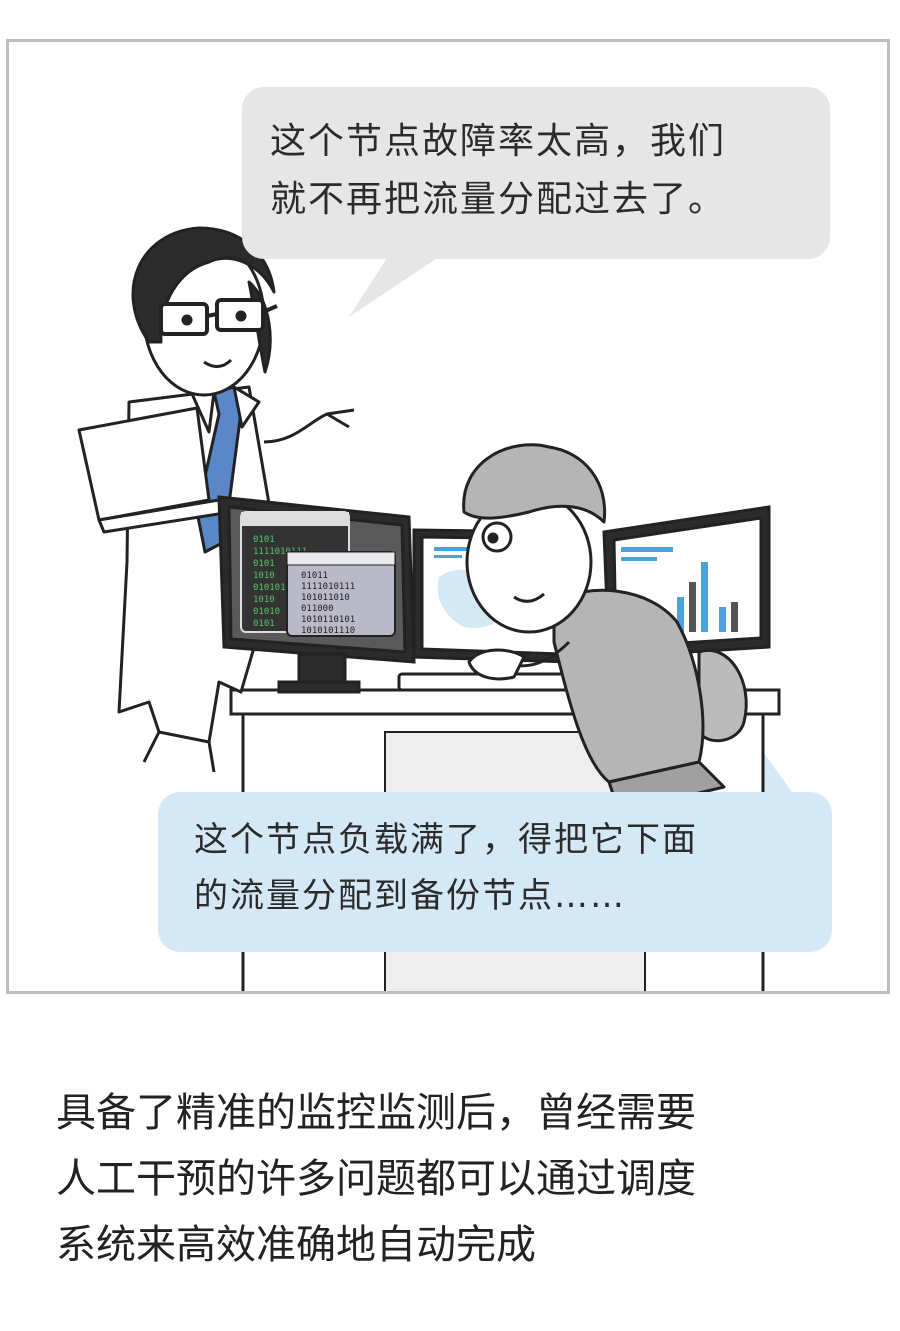  What do you see at coordinates (376, 1179) in the screenshot?
I see `caption-line: 人工干预的许多问题都可以通过调度` at bounding box center [376, 1179].